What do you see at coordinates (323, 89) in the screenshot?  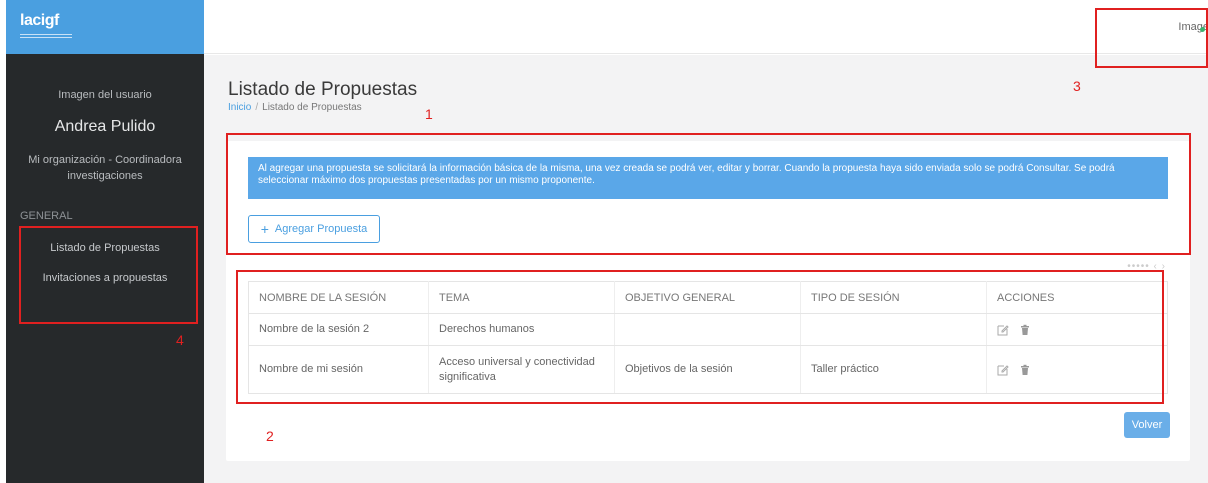 I see `page-title: Listado de Propuestas` at bounding box center [323, 89].